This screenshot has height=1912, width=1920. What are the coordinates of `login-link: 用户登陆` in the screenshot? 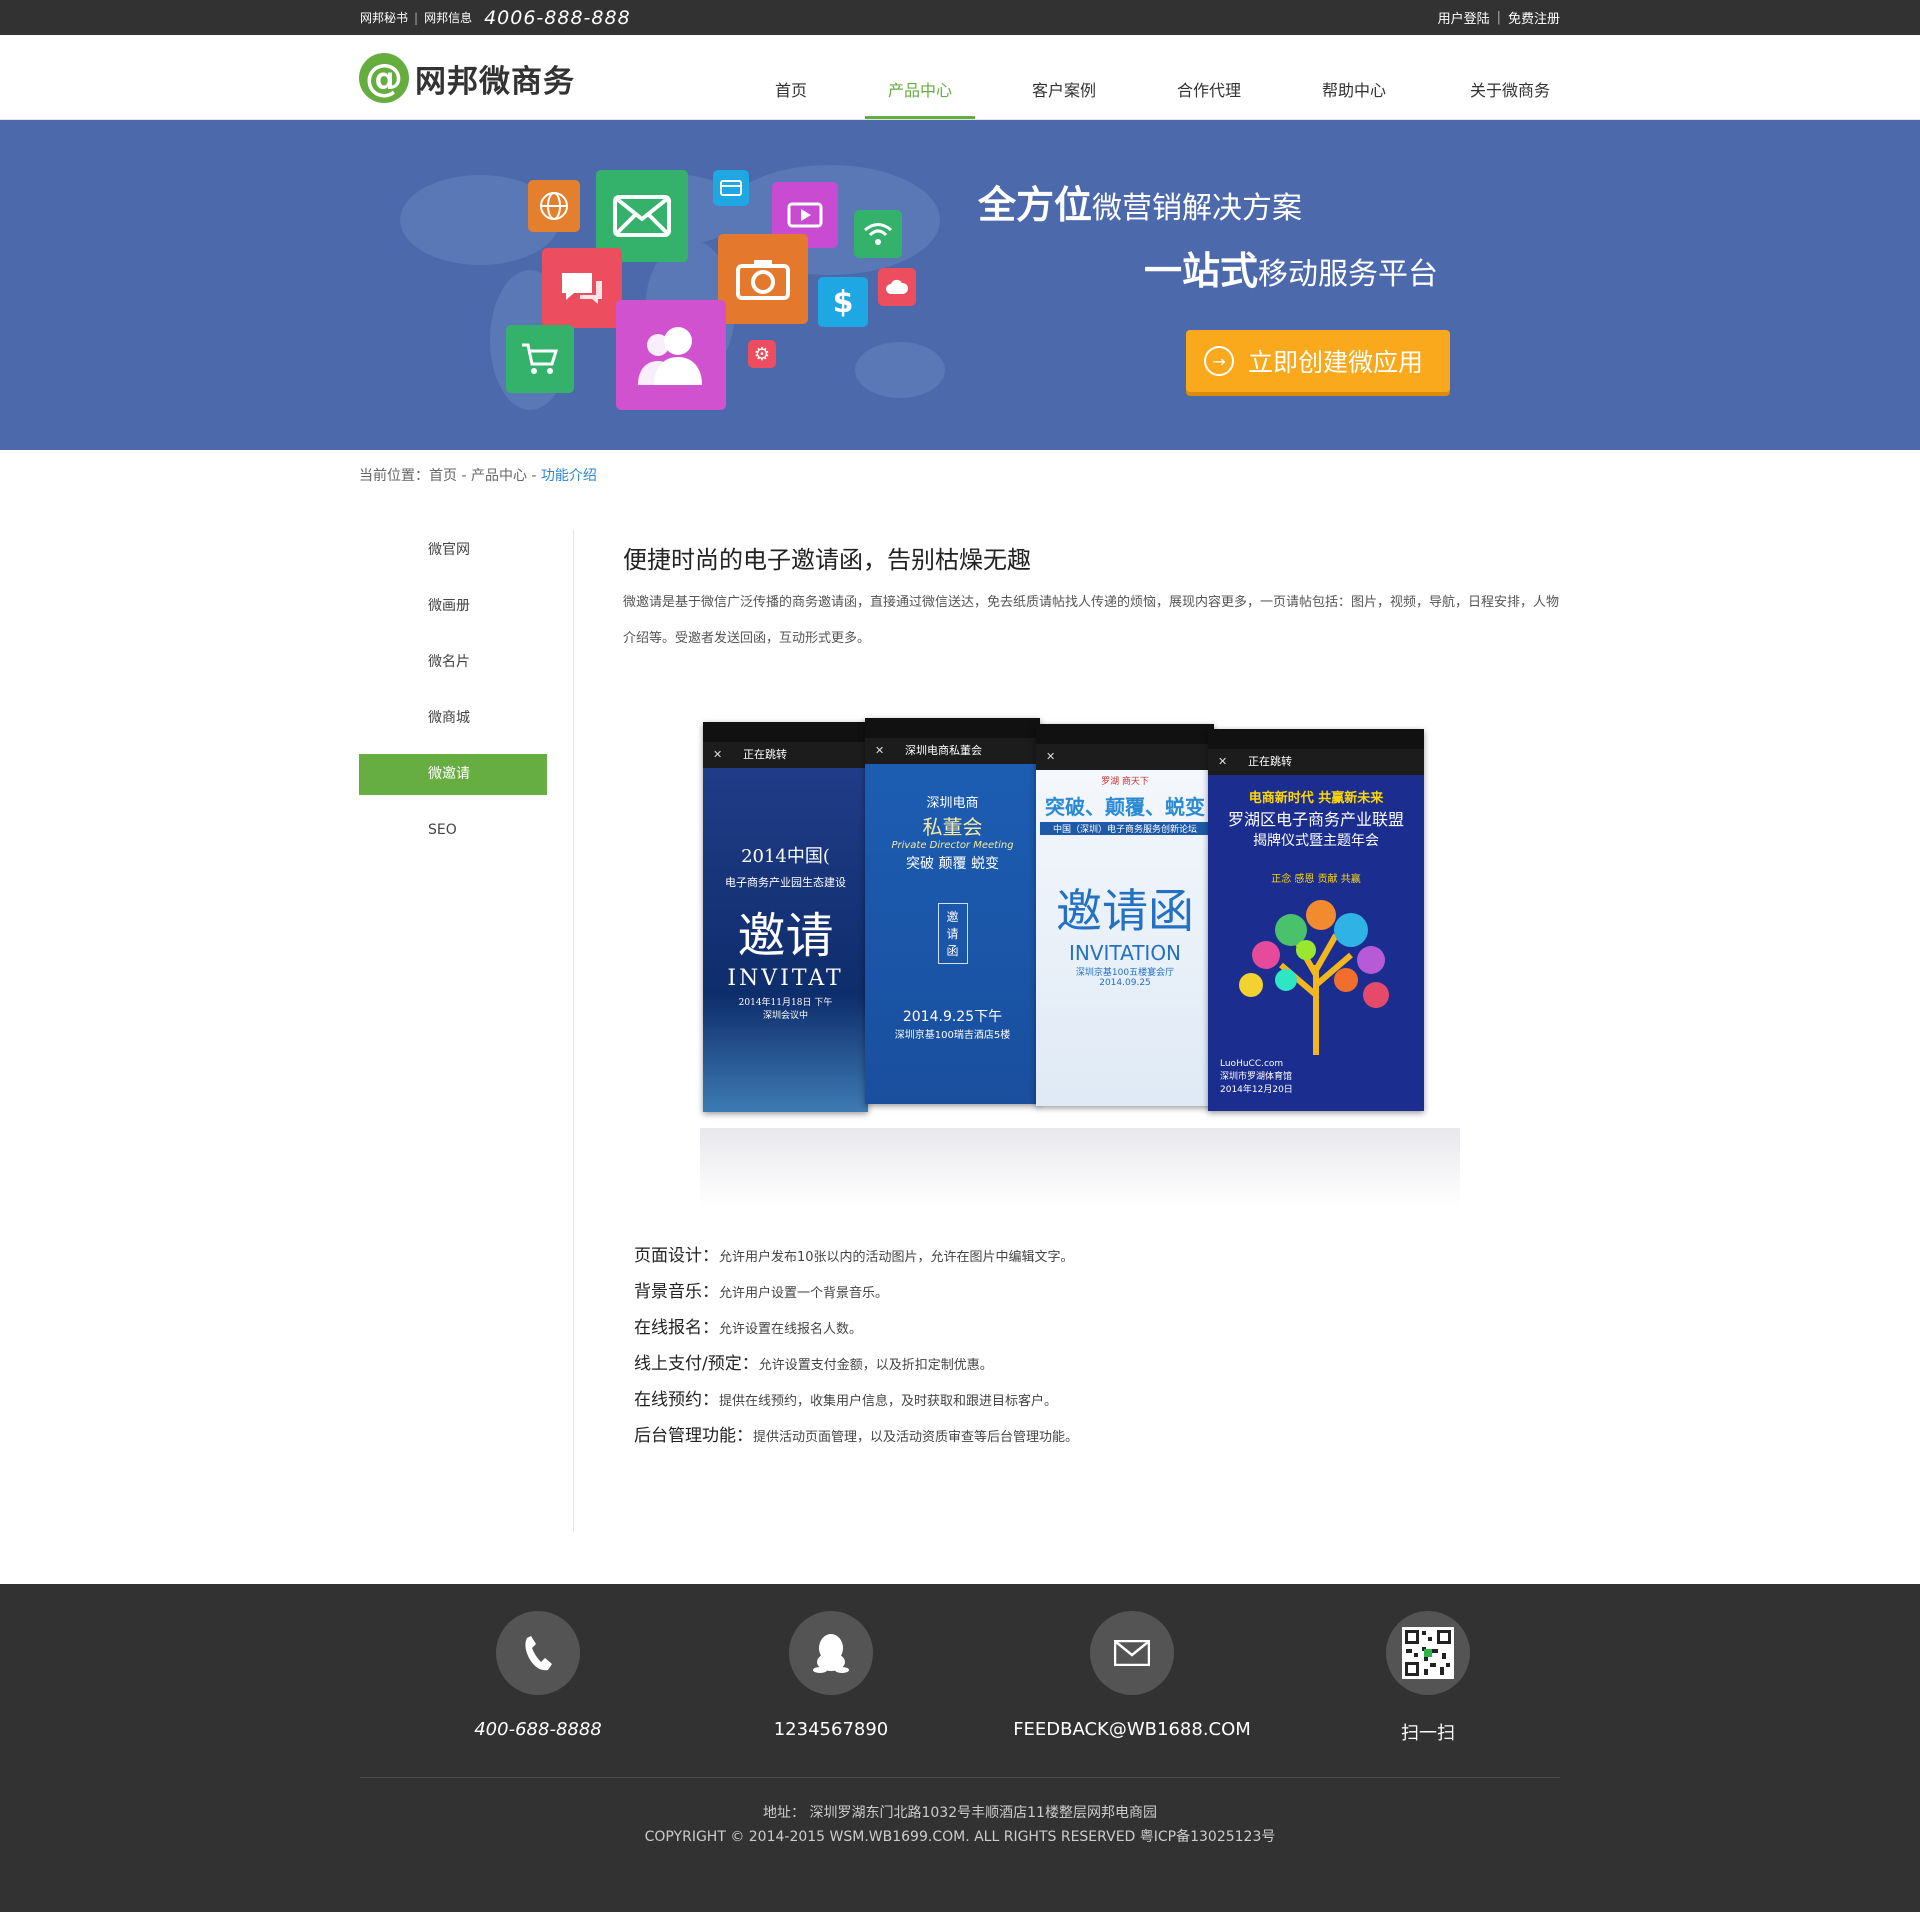 It's located at (1464, 17).